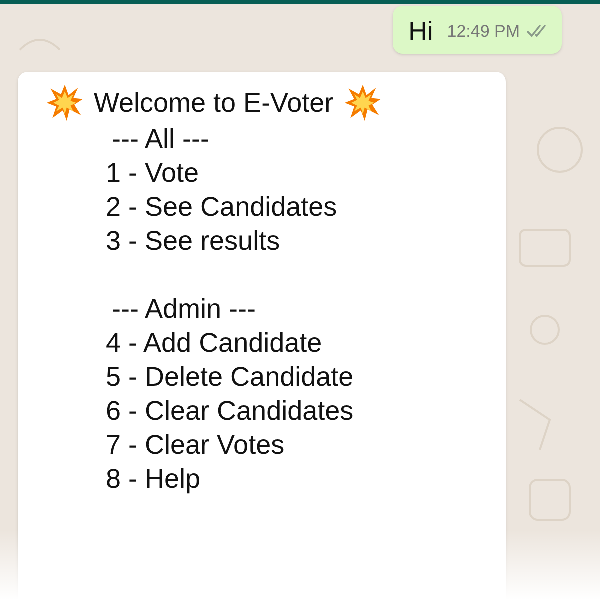 The height and width of the screenshot is (600, 600). I want to click on menu-option: 3 - See results, so click(306, 241).